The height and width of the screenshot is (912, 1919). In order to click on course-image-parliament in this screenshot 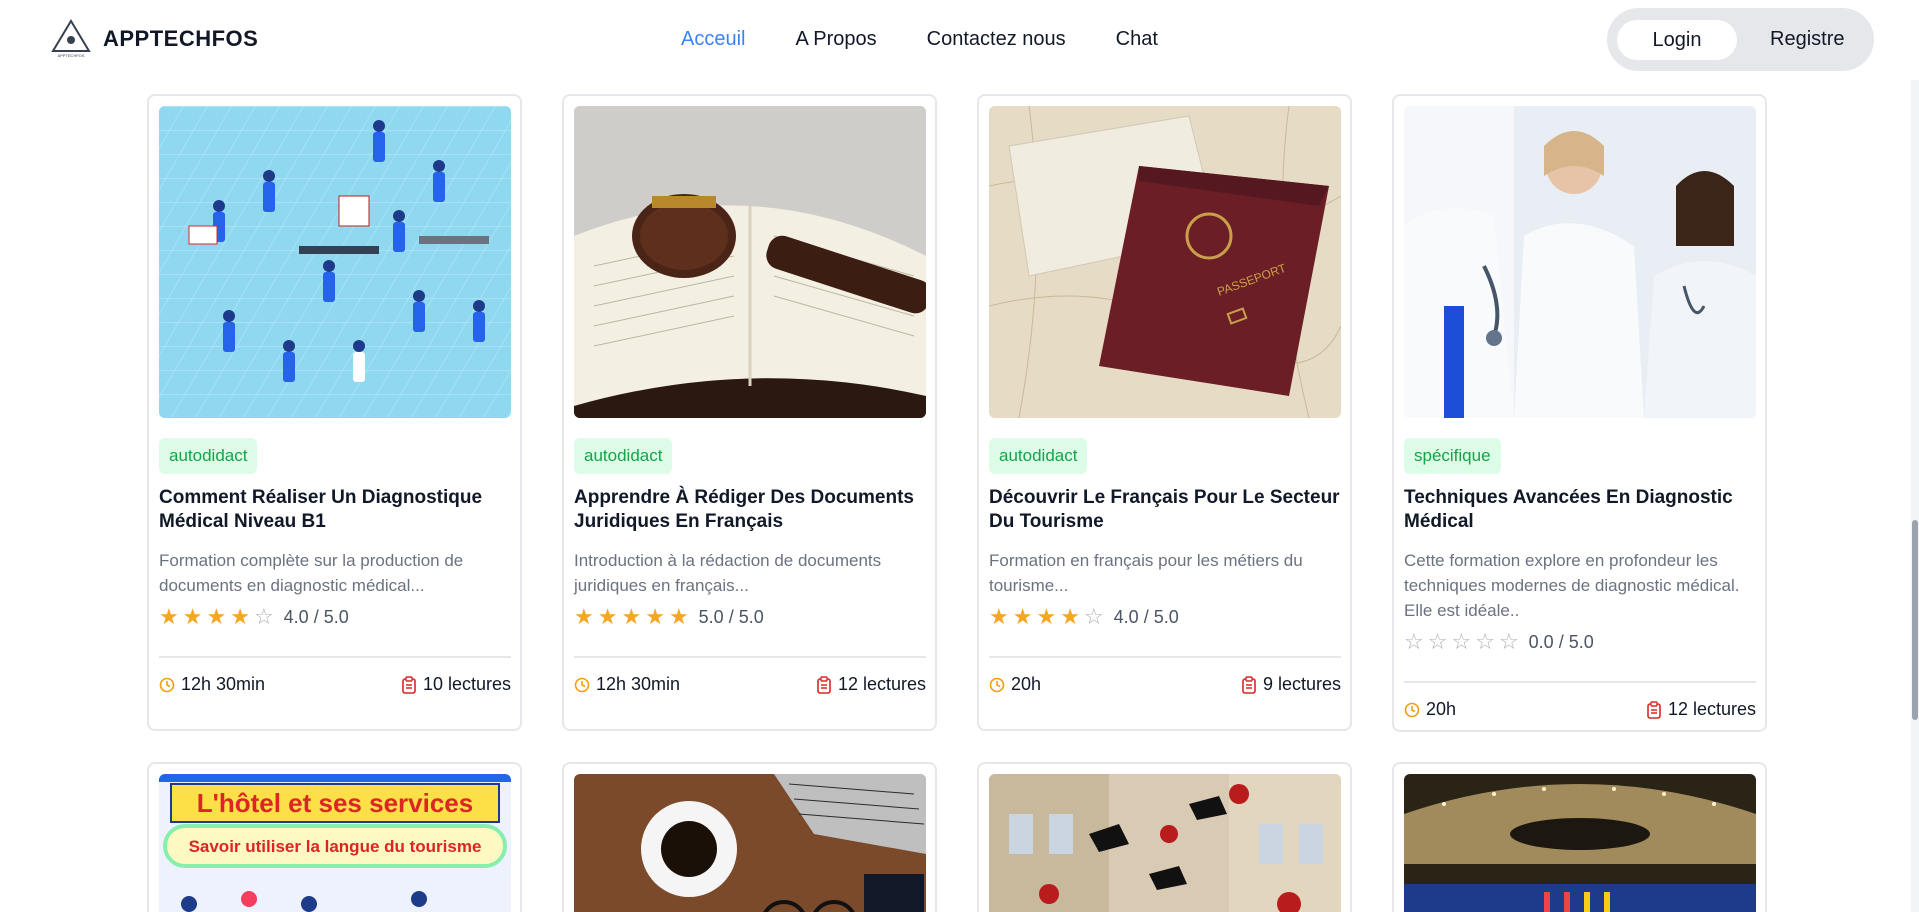, I will do `click(1580, 843)`.